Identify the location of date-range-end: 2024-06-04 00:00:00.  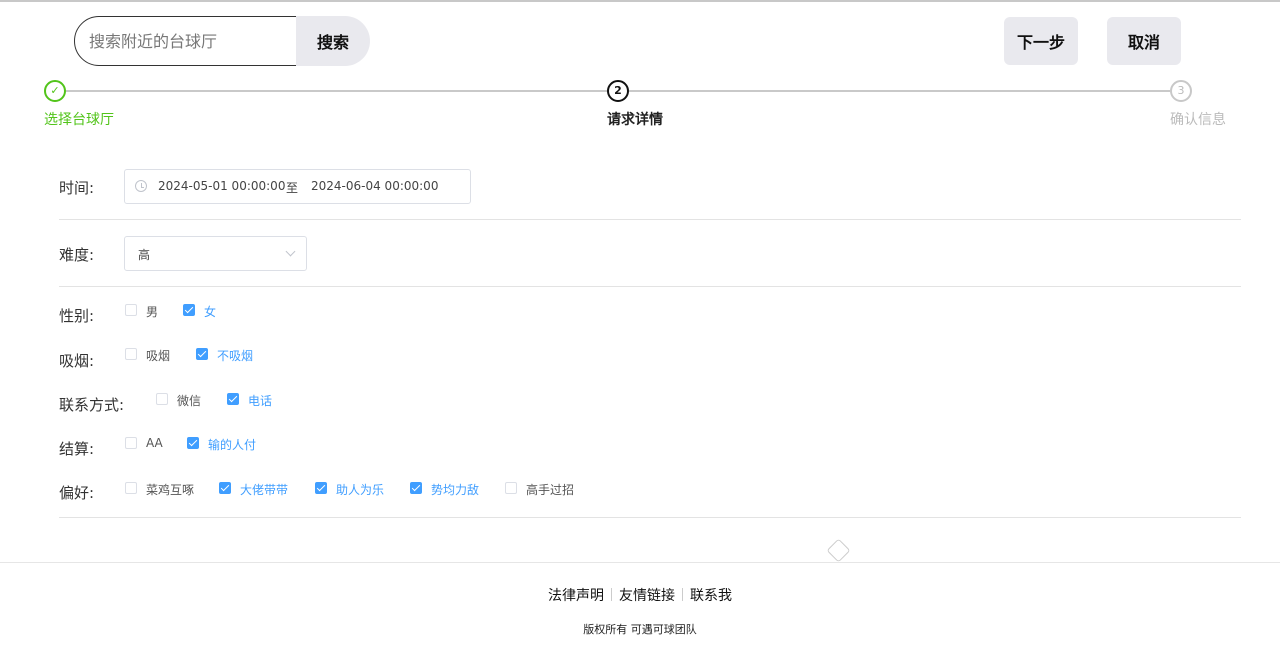
(374, 186).